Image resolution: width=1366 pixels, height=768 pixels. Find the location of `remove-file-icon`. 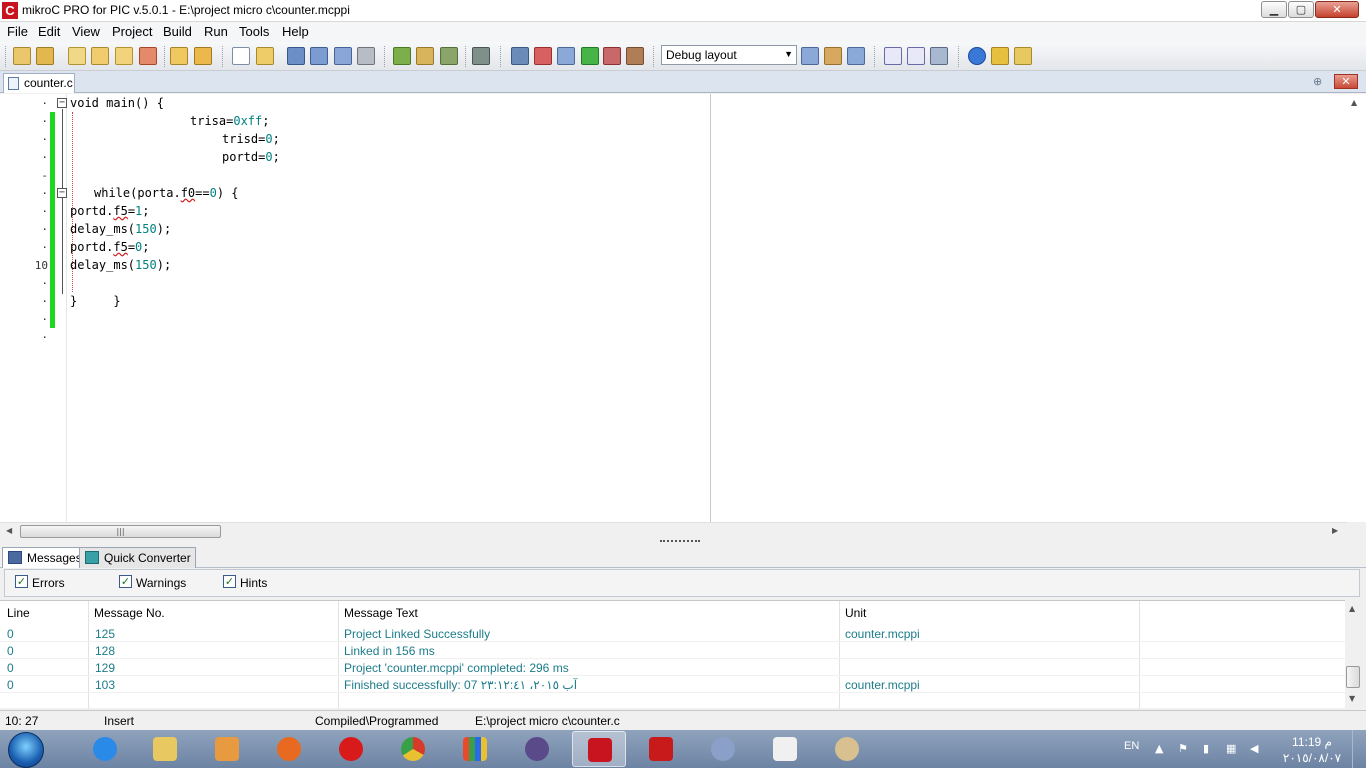

remove-file-icon is located at coordinates (148, 56).